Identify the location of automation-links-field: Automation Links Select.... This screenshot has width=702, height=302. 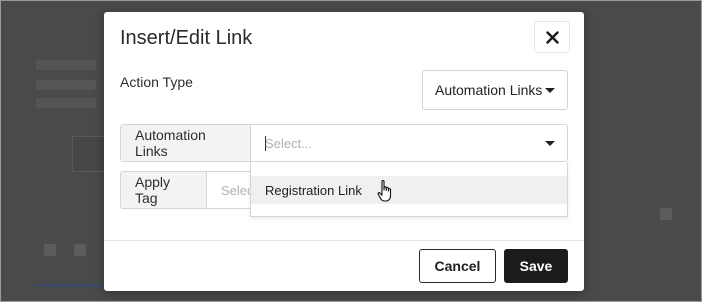
(344, 143).